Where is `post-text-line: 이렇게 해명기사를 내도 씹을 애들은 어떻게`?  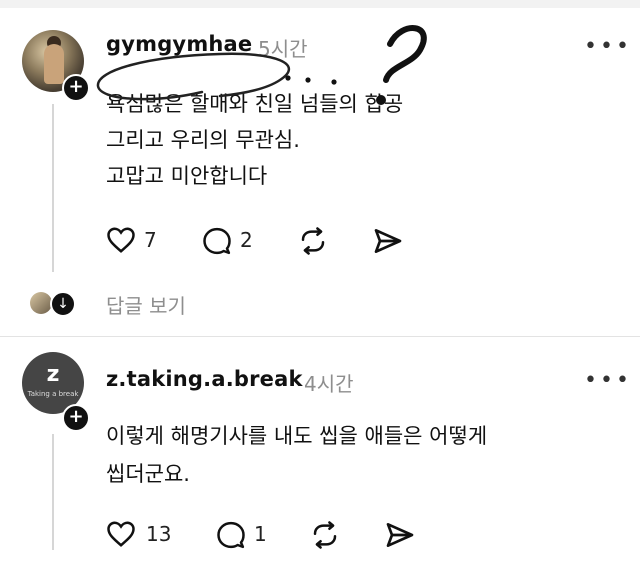 post-text-line: 이렇게 해명기사를 내도 씹을 애들은 어떻게 is located at coordinates (297, 436).